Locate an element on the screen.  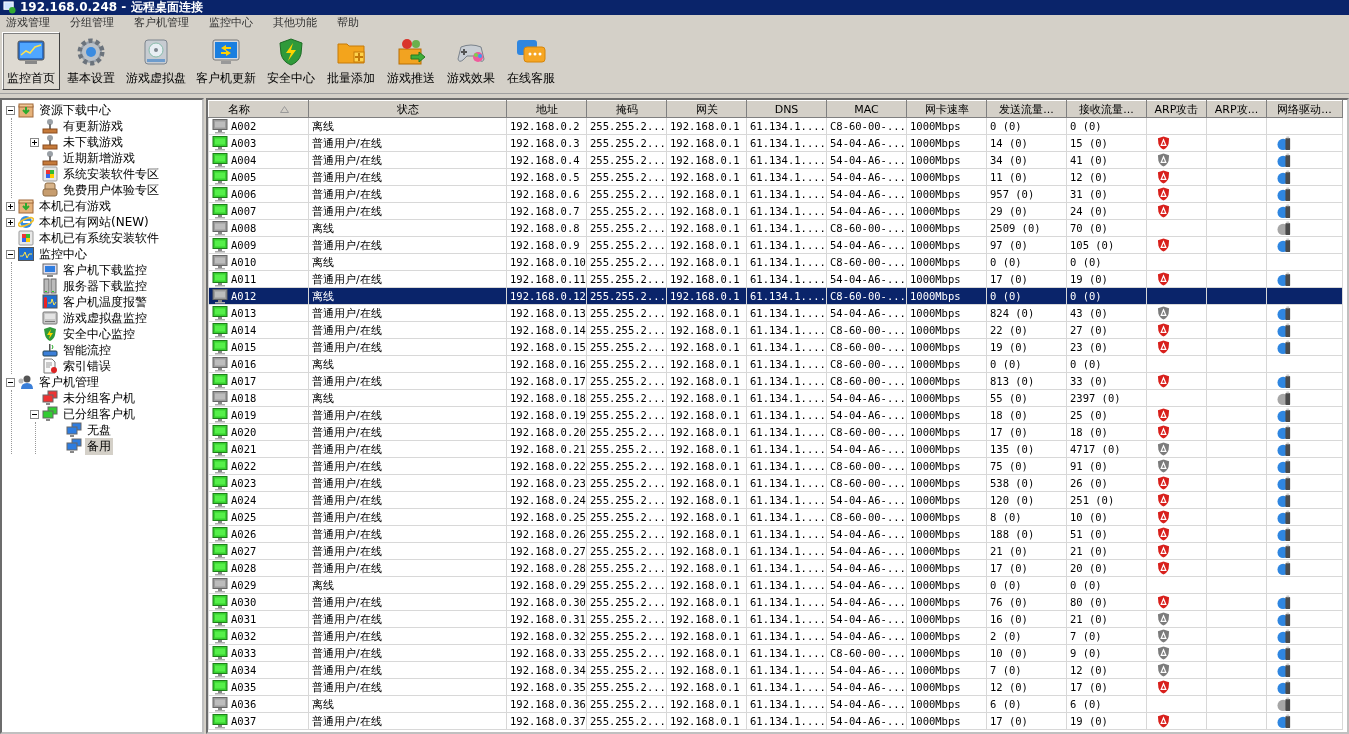
tree-item: 系统安装软件专区 is located at coordinates (111, 174).